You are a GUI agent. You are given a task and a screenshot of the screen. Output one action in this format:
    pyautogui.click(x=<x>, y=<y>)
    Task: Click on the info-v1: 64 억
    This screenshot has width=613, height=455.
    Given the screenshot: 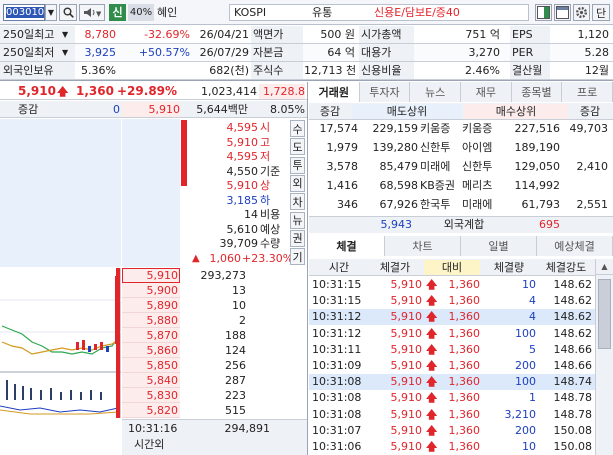 What is the action you would take?
    pyautogui.click(x=341, y=52)
    